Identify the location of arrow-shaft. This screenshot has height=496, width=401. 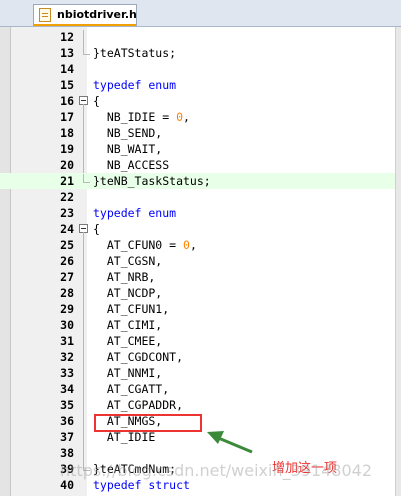
(234, 444).